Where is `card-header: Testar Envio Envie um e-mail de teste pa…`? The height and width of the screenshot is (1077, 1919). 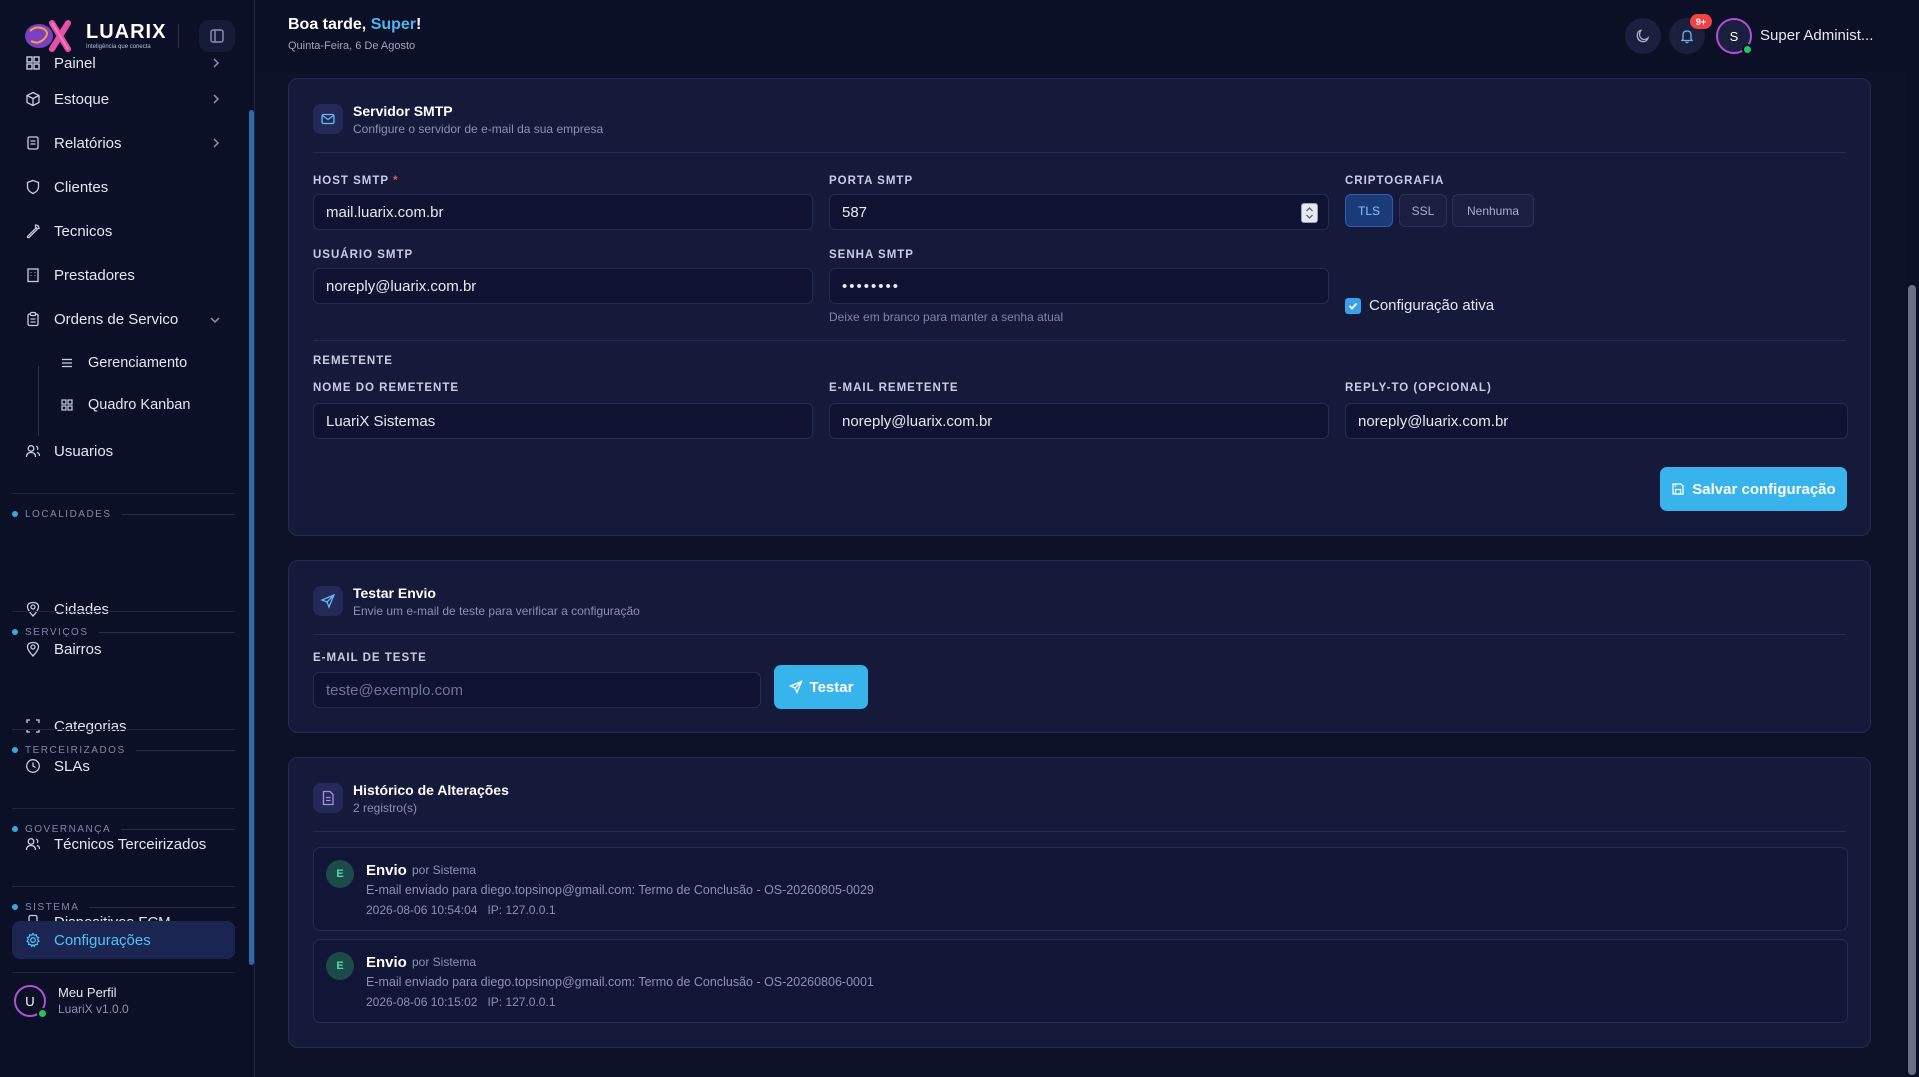 card-header: Testar Envio Envie um e-mail de teste pa… is located at coordinates (476, 601).